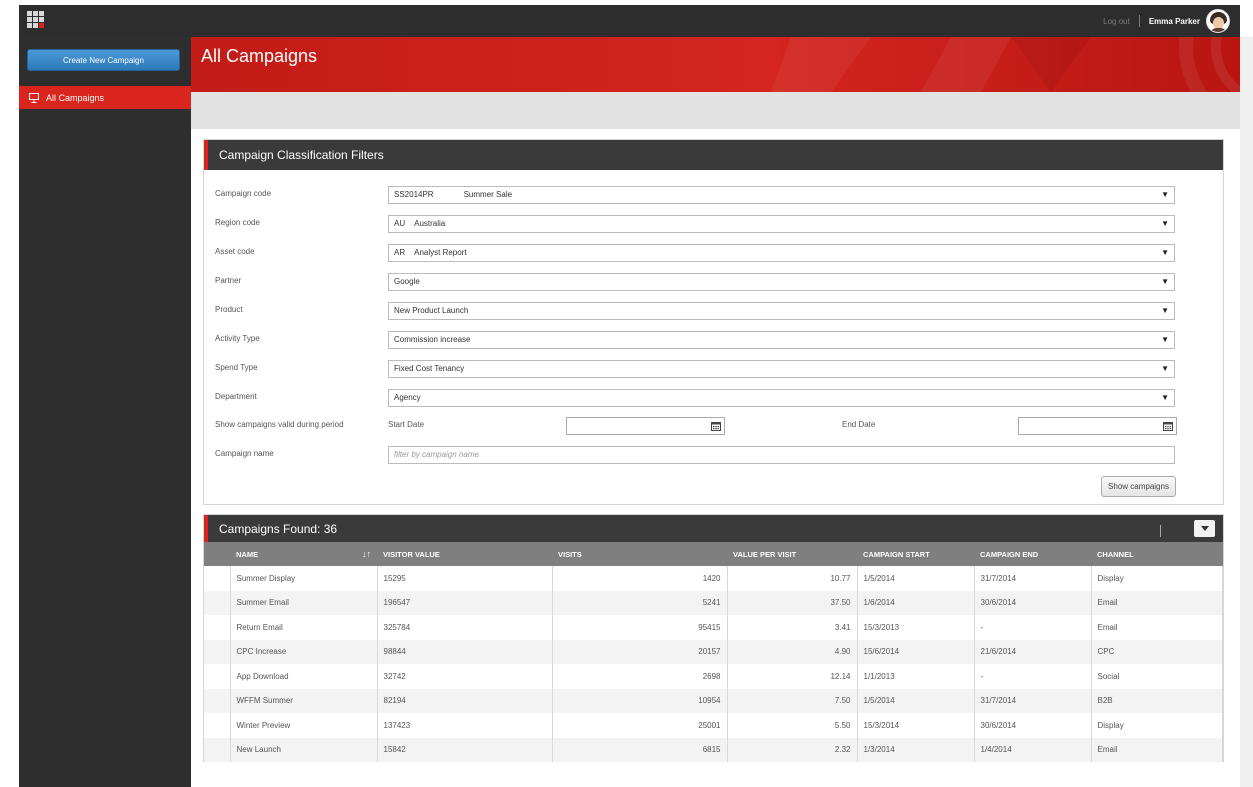 The width and height of the screenshot is (1253, 787). What do you see at coordinates (465, 749) in the screenshot?
I see `cell-visitor-value: 15842` at bounding box center [465, 749].